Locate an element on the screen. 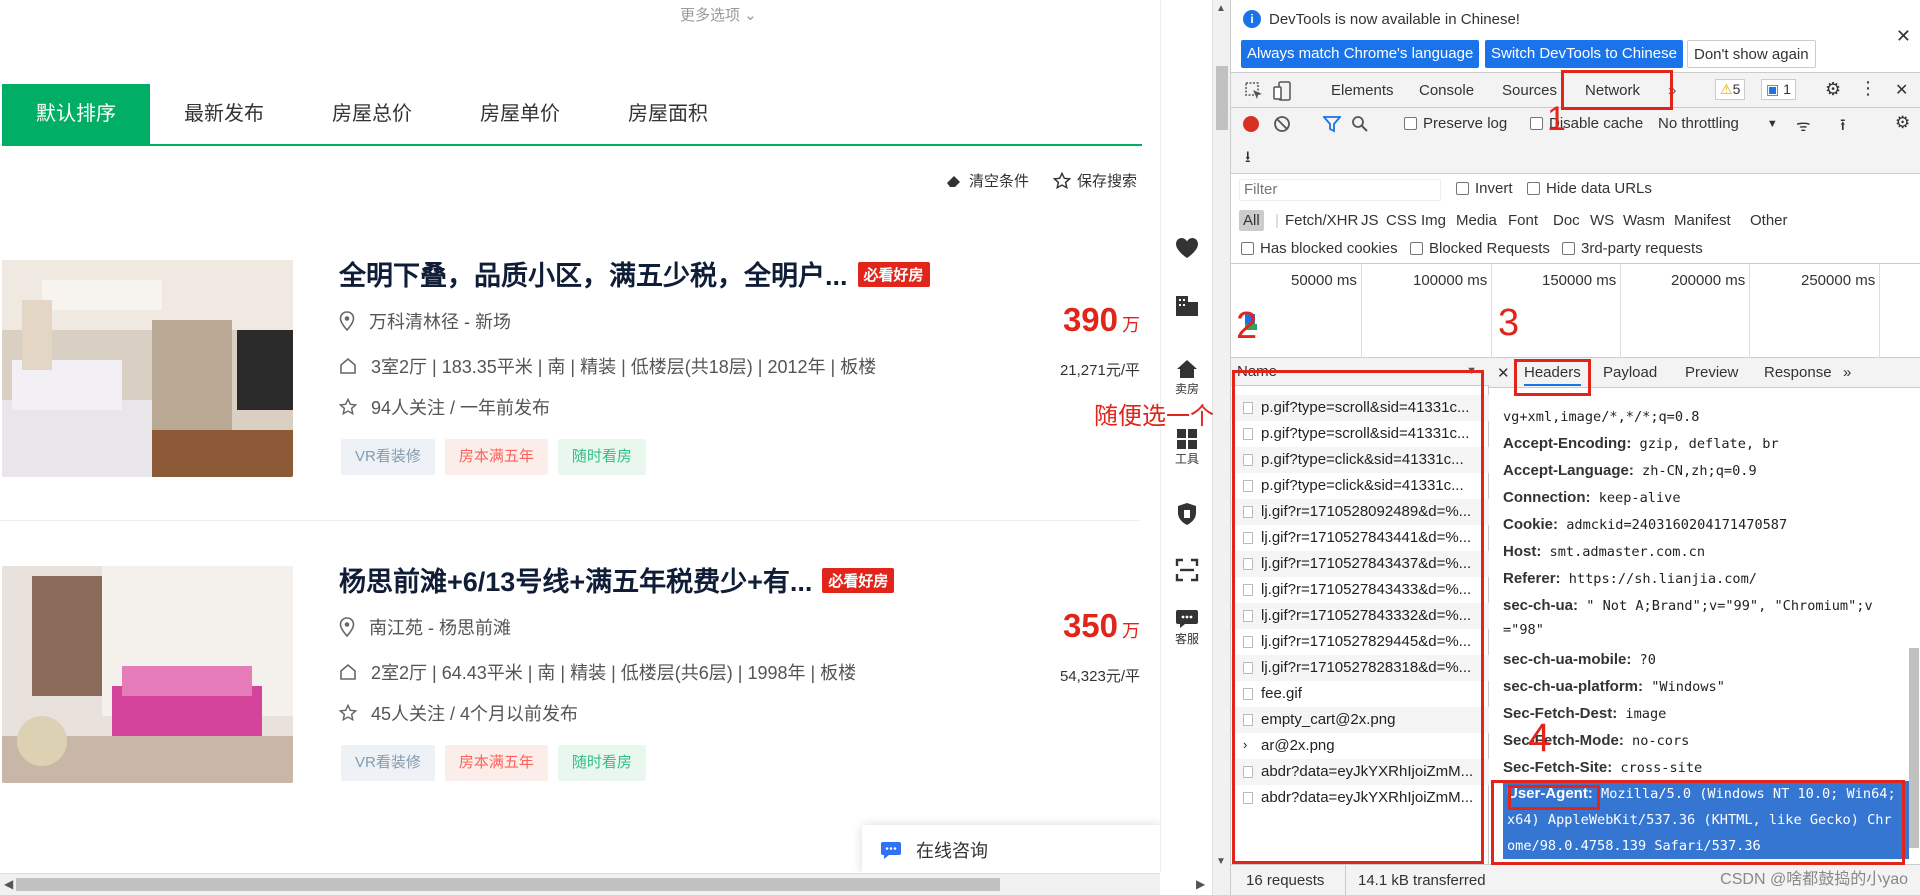  network-settings-gear-icon: ⚙ is located at coordinates (1902, 123).